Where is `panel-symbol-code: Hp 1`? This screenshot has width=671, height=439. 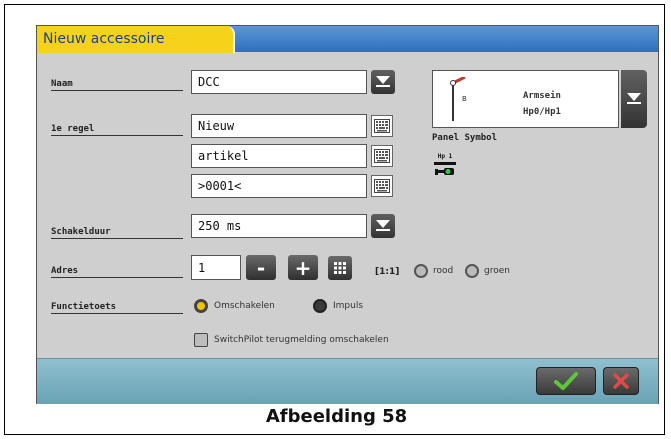
panel-symbol-code: Hp 1 is located at coordinates (445, 156).